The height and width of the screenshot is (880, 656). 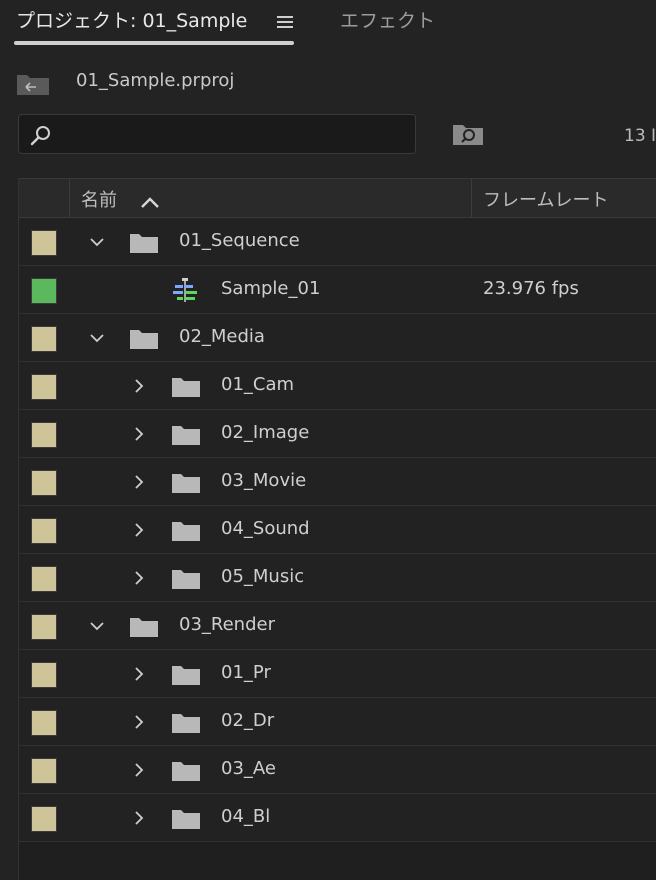 What do you see at coordinates (258, 384) in the screenshot?
I see `item-name: 01_Cam` at bounding box center [258, 384].